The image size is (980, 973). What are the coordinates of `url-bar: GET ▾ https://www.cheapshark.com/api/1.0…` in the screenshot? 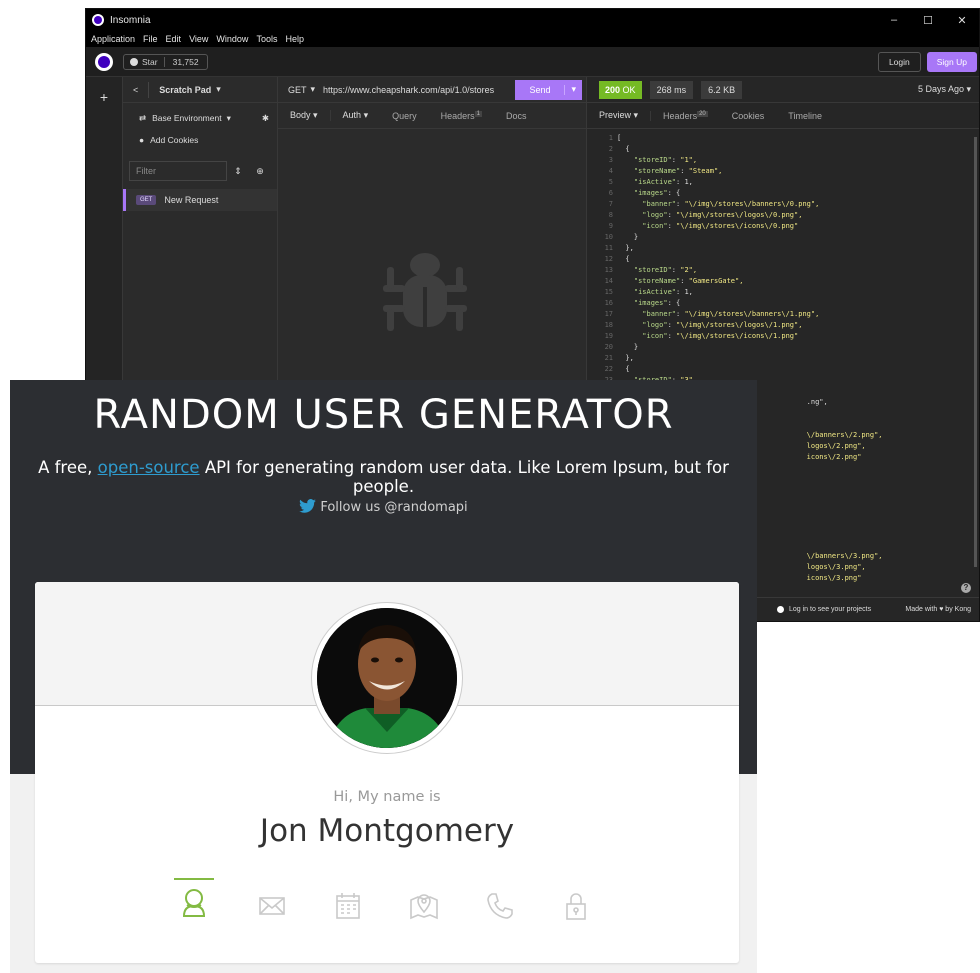 It's located at (432, 90).